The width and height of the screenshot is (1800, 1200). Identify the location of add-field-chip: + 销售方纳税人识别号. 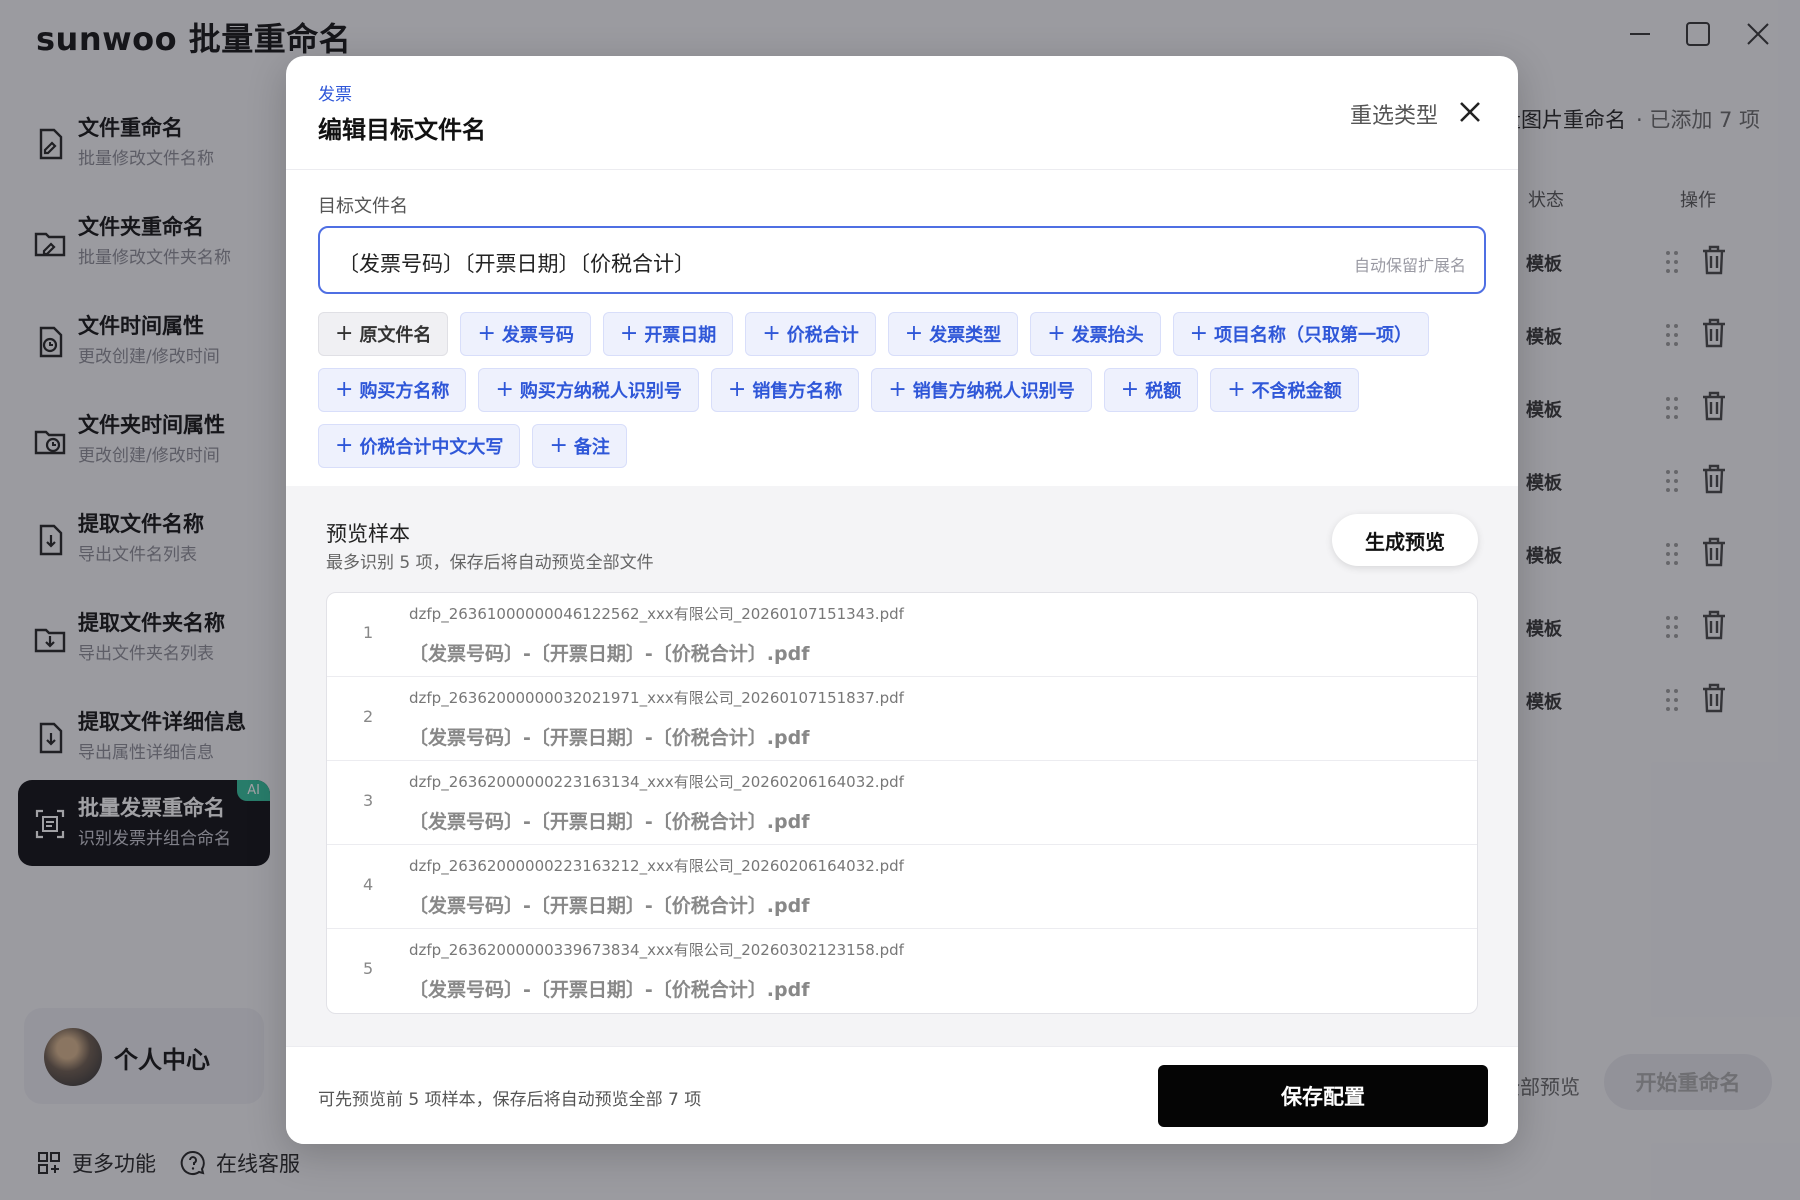
(981, 390).